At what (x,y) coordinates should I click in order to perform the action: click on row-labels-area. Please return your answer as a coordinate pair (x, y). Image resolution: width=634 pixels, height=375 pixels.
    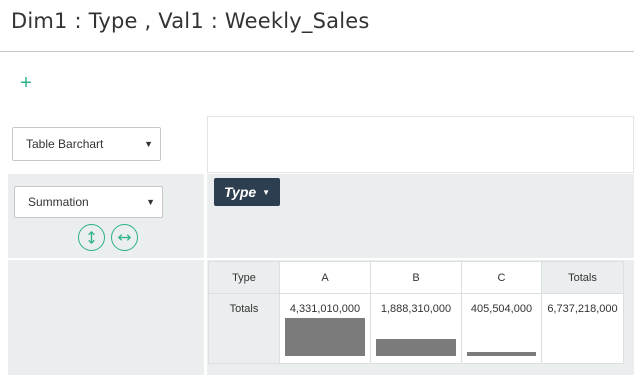
    Looking at the image, I should click on (106, 317).